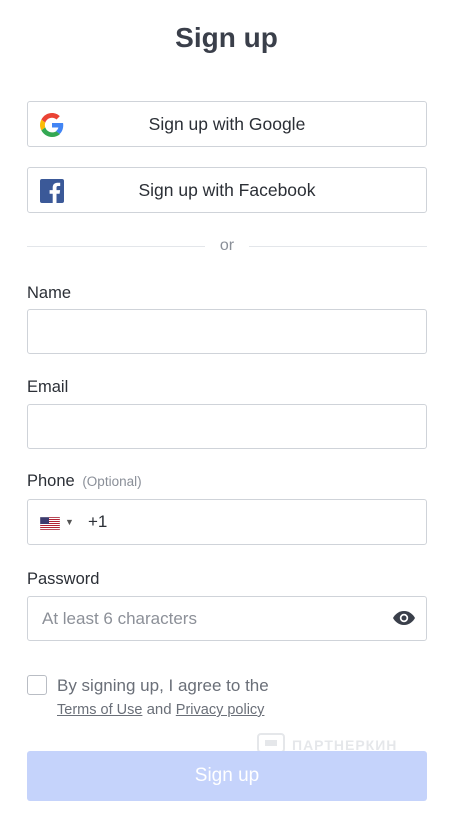 The image size is (467, 817). What do you see at coordinates (37, 685) in the screenshot?
I see `agree-checkbox` at bounding box center [37, 685].